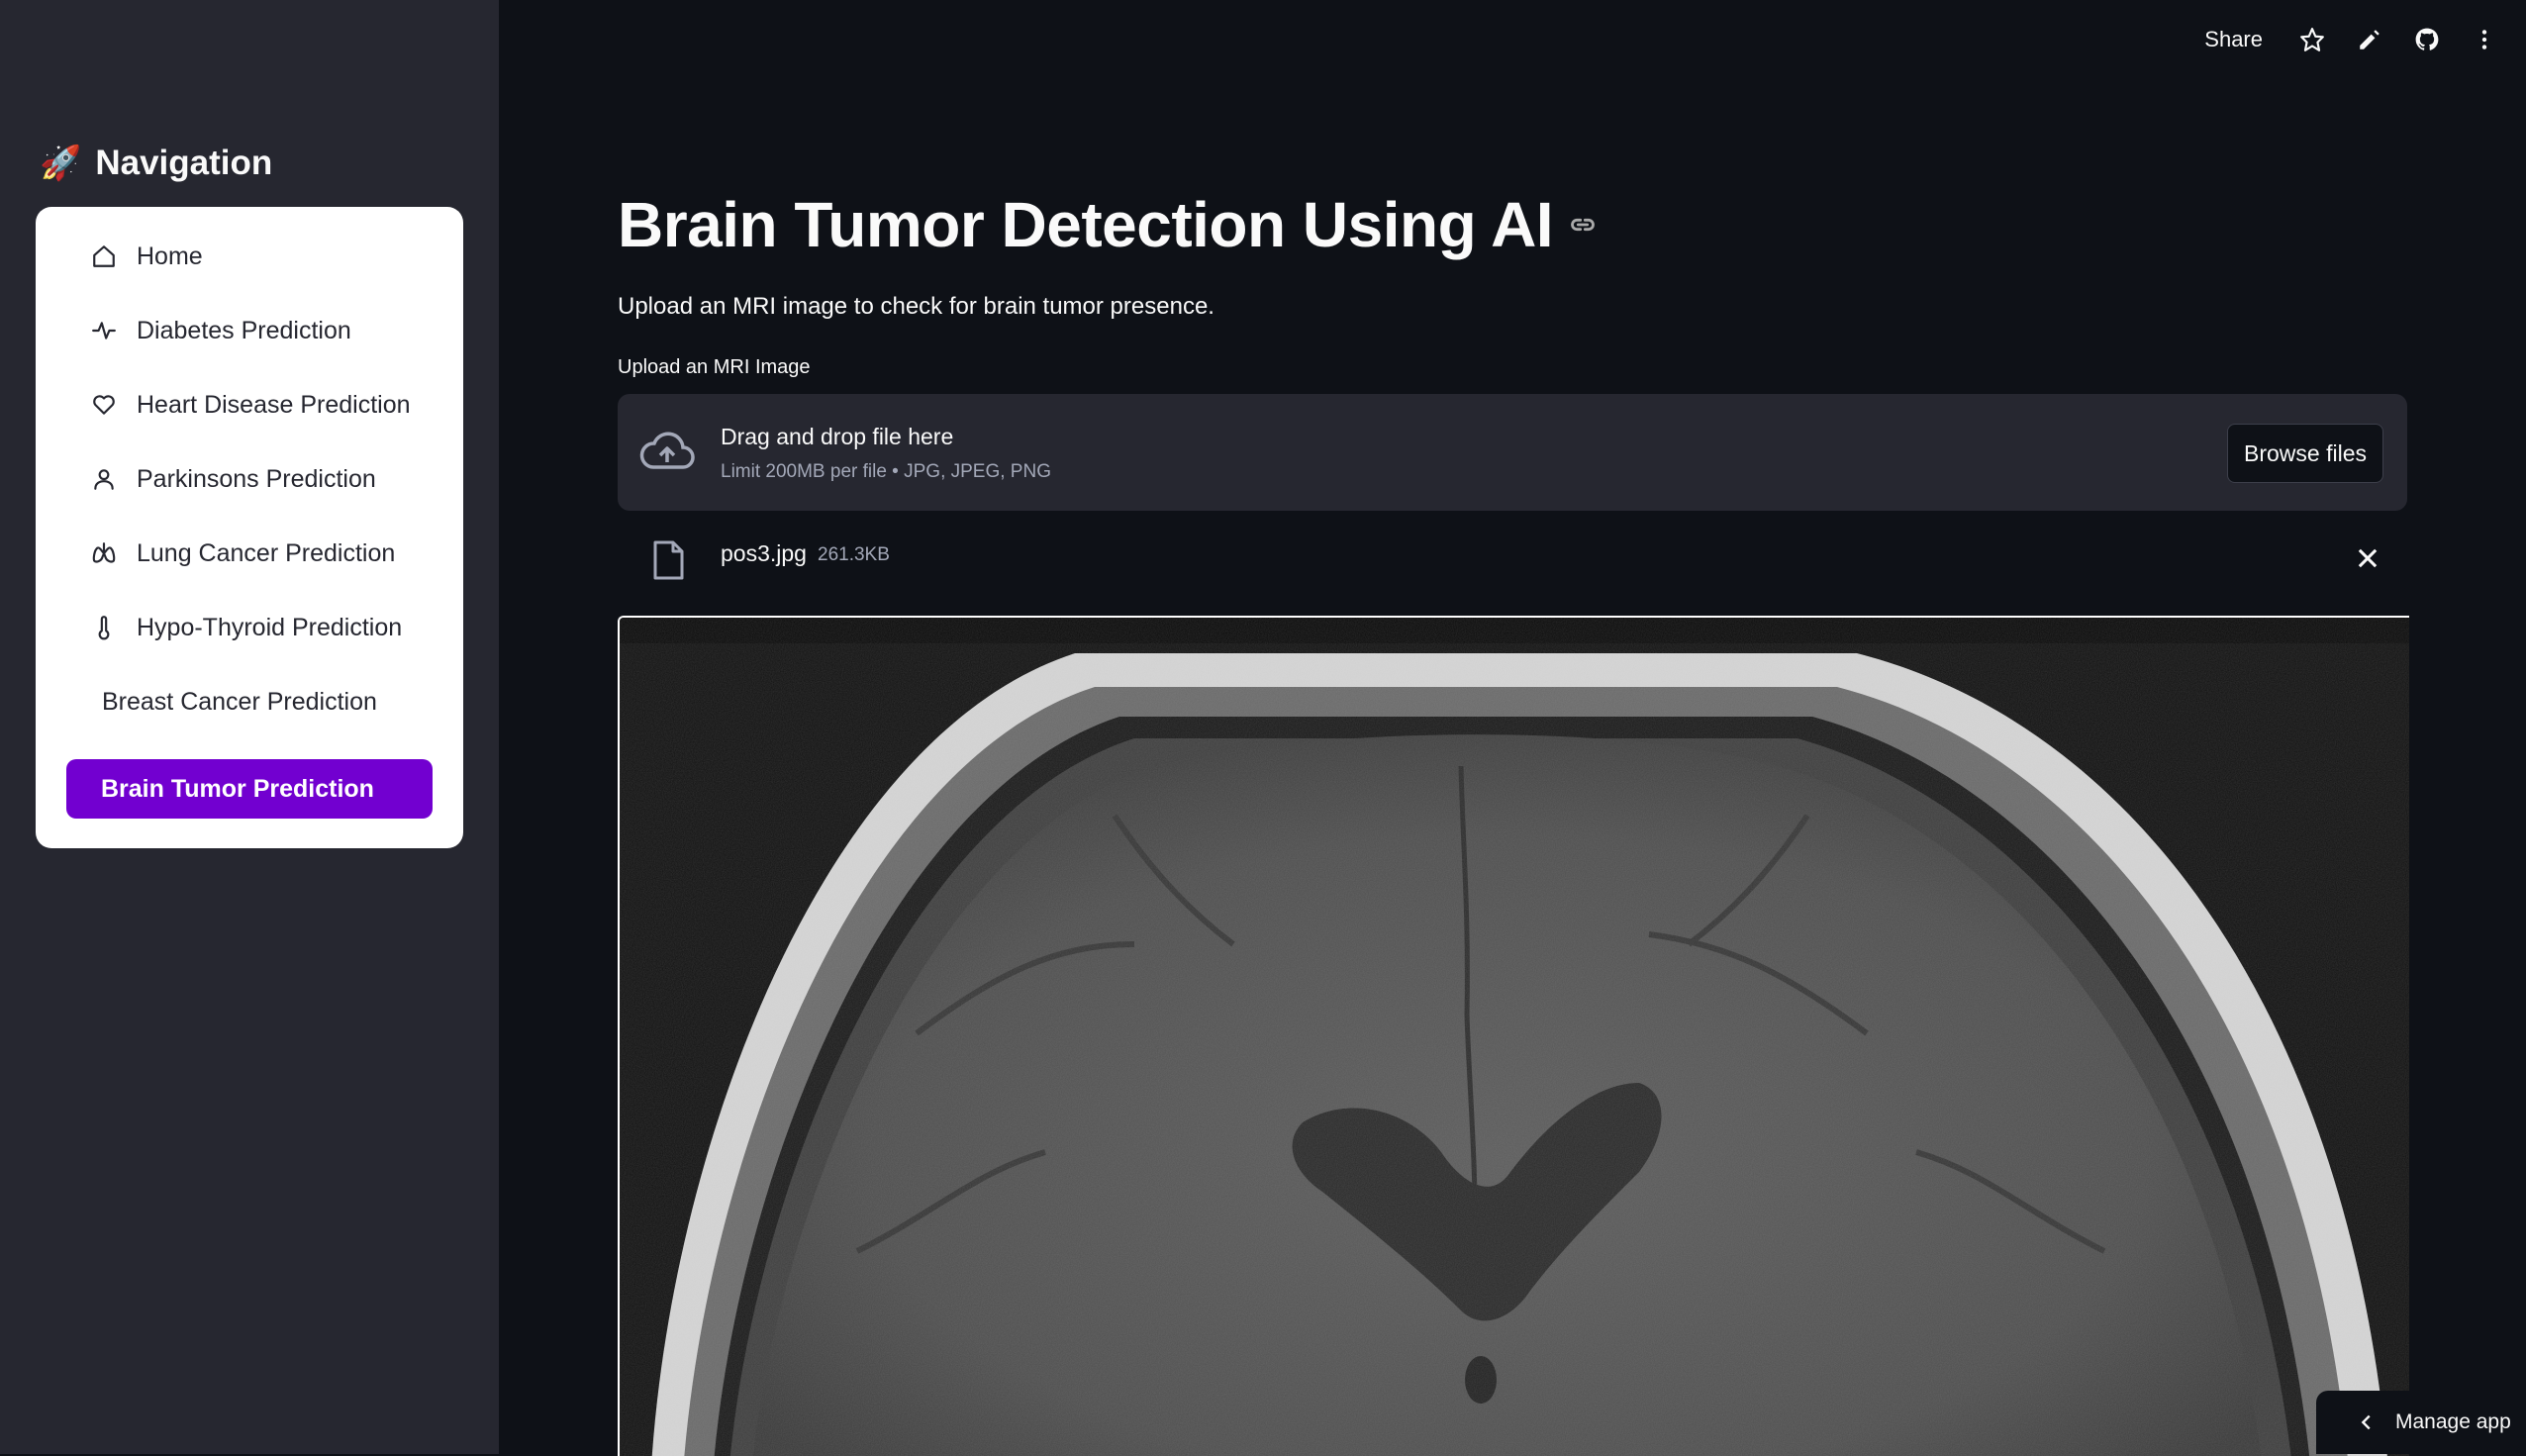 This screenshot has width=2526, height=1456. Describe the element at coordinates (668, 560) in the screenshot. I see `file-icon` at that location.